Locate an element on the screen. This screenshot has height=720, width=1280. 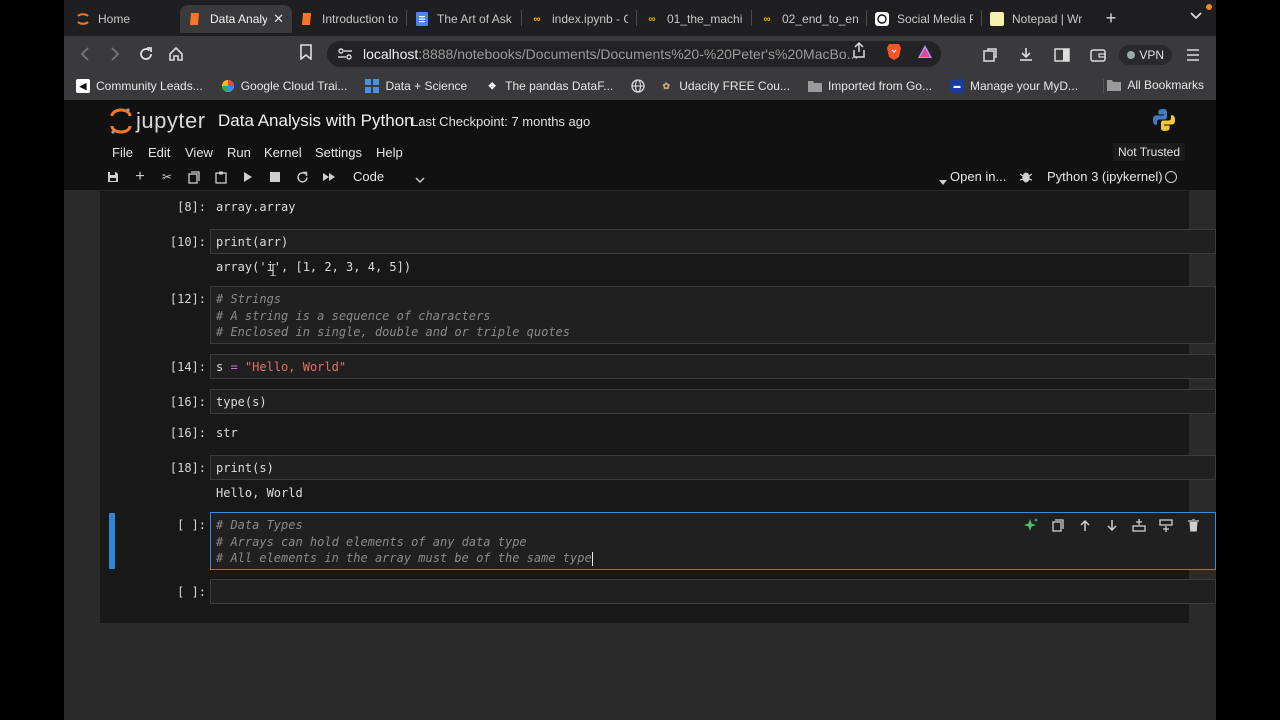
brave-shield-icon is located at coordinates (894, 52).